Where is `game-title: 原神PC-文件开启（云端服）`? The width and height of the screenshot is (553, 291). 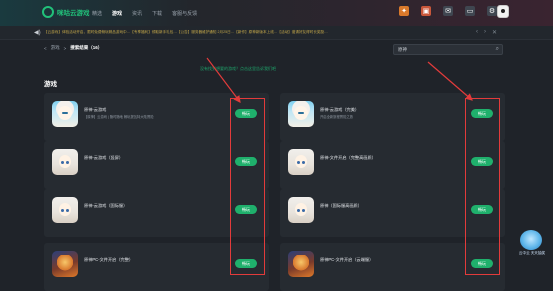 game-title: 原神PC-文件开启（云端服） is located at coordinates (347, 259).